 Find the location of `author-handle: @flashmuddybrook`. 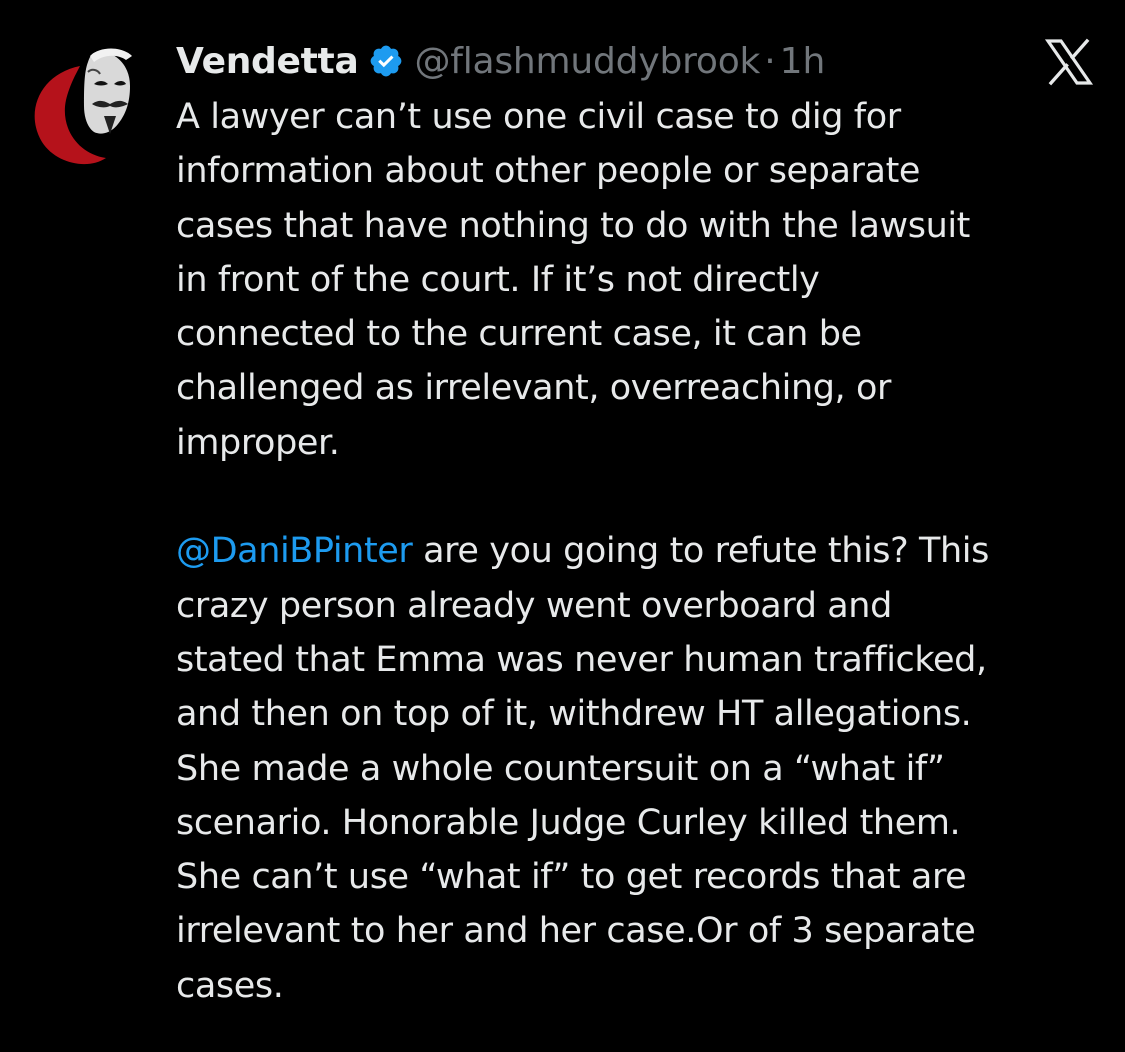

author-handle: @flashmuddybrook is located at coordinates (587, 61).